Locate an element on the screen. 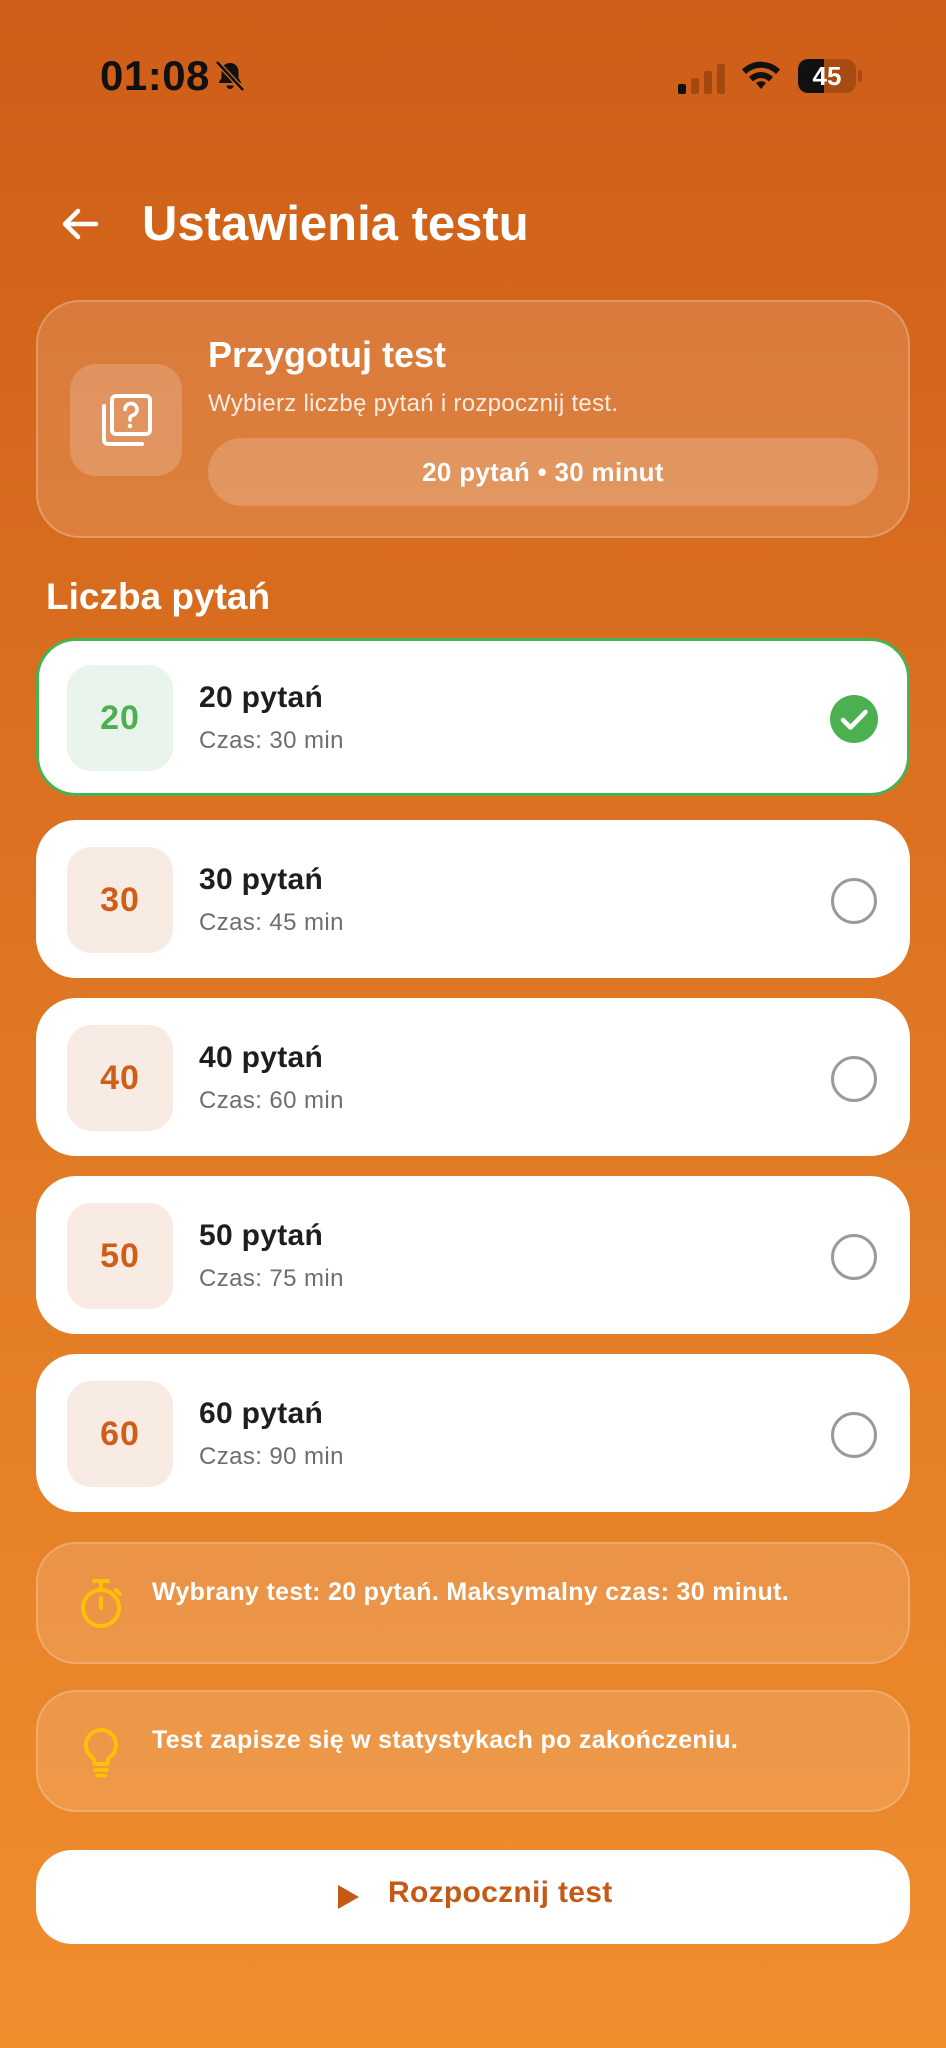  wifi-icon is located at coordinates (761, 75).